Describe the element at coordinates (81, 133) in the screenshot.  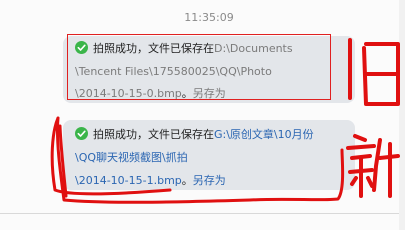
I see `check-circle-icon` at that location.